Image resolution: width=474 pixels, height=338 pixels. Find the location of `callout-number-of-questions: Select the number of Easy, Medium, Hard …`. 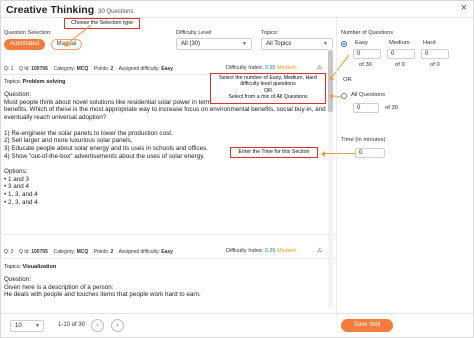

callout-number-of-questions: Select the number of Easy, Medium, Hard … is located at coordinates (268, 88).